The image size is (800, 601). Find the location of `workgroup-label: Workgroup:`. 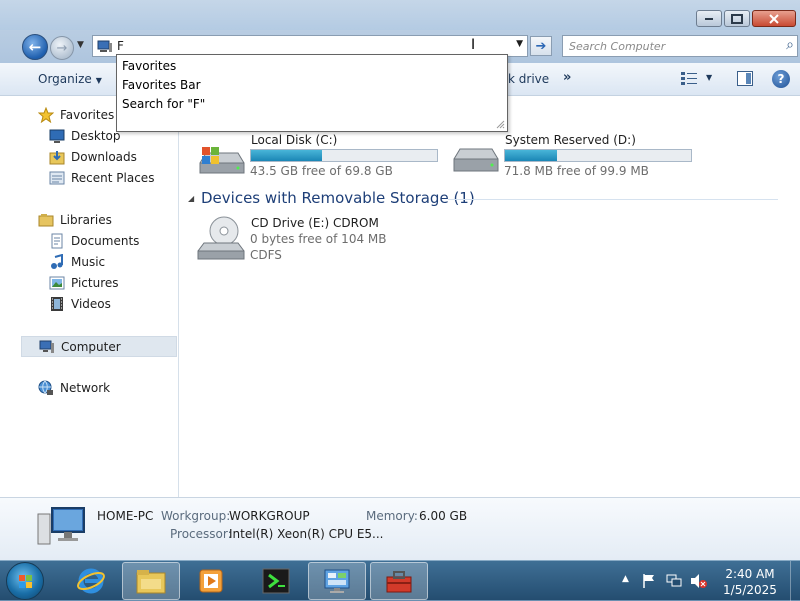

workgroup-label: Workgroup: is located at coordinates (196, 516).